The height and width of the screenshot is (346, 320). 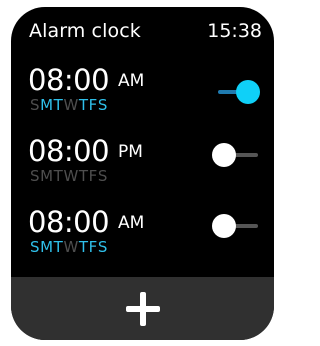 I want to click on page-title: Alarm clock, so click(x=85, y=31).